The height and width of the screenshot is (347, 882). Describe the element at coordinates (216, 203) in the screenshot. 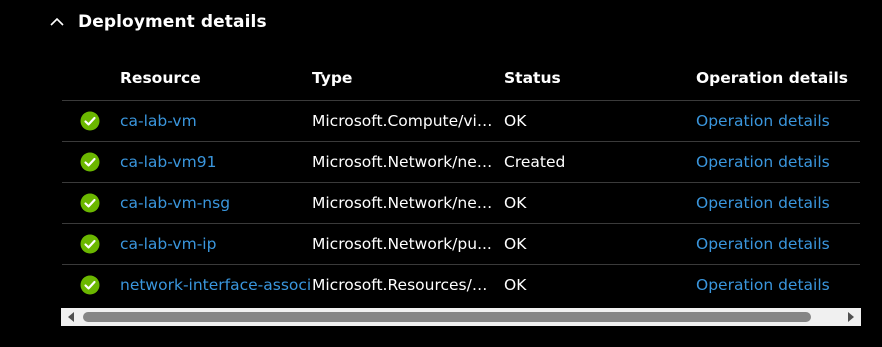

I see `resource-link: ca-lab-vm-nsg` at that location.